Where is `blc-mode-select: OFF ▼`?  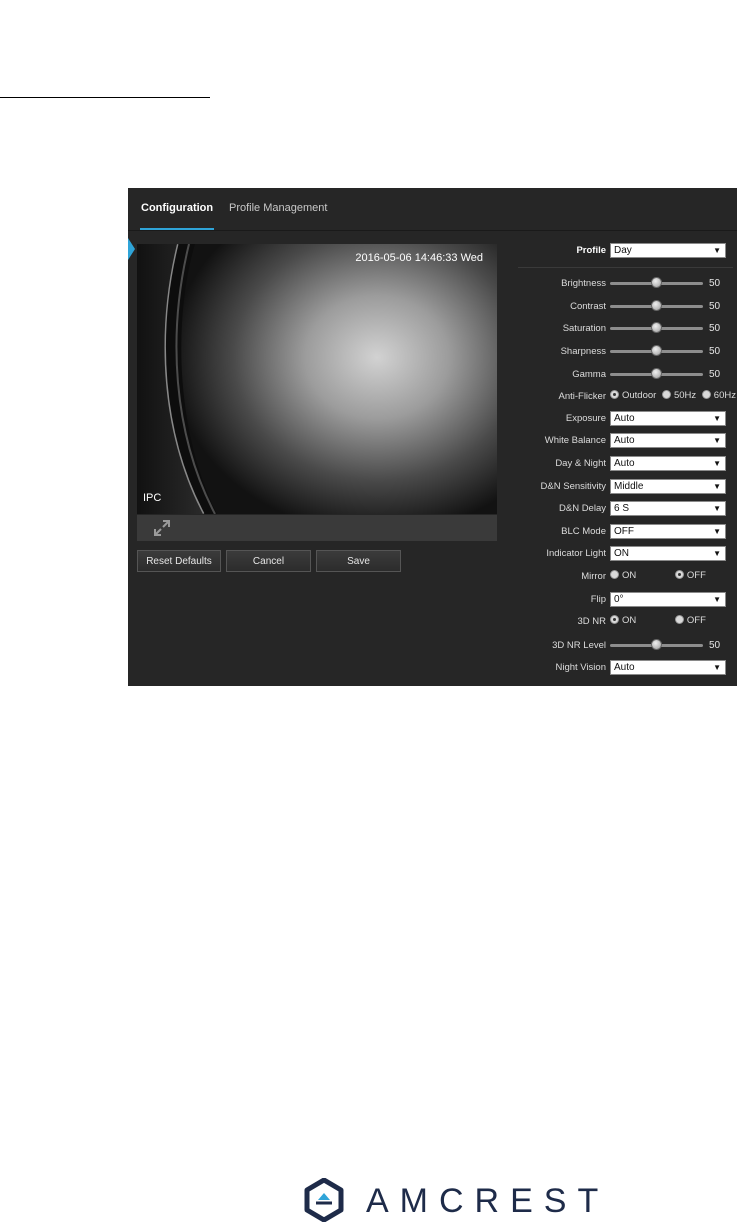
blc-mode-select: OFF ▼ is located at coordinates (668, 531).